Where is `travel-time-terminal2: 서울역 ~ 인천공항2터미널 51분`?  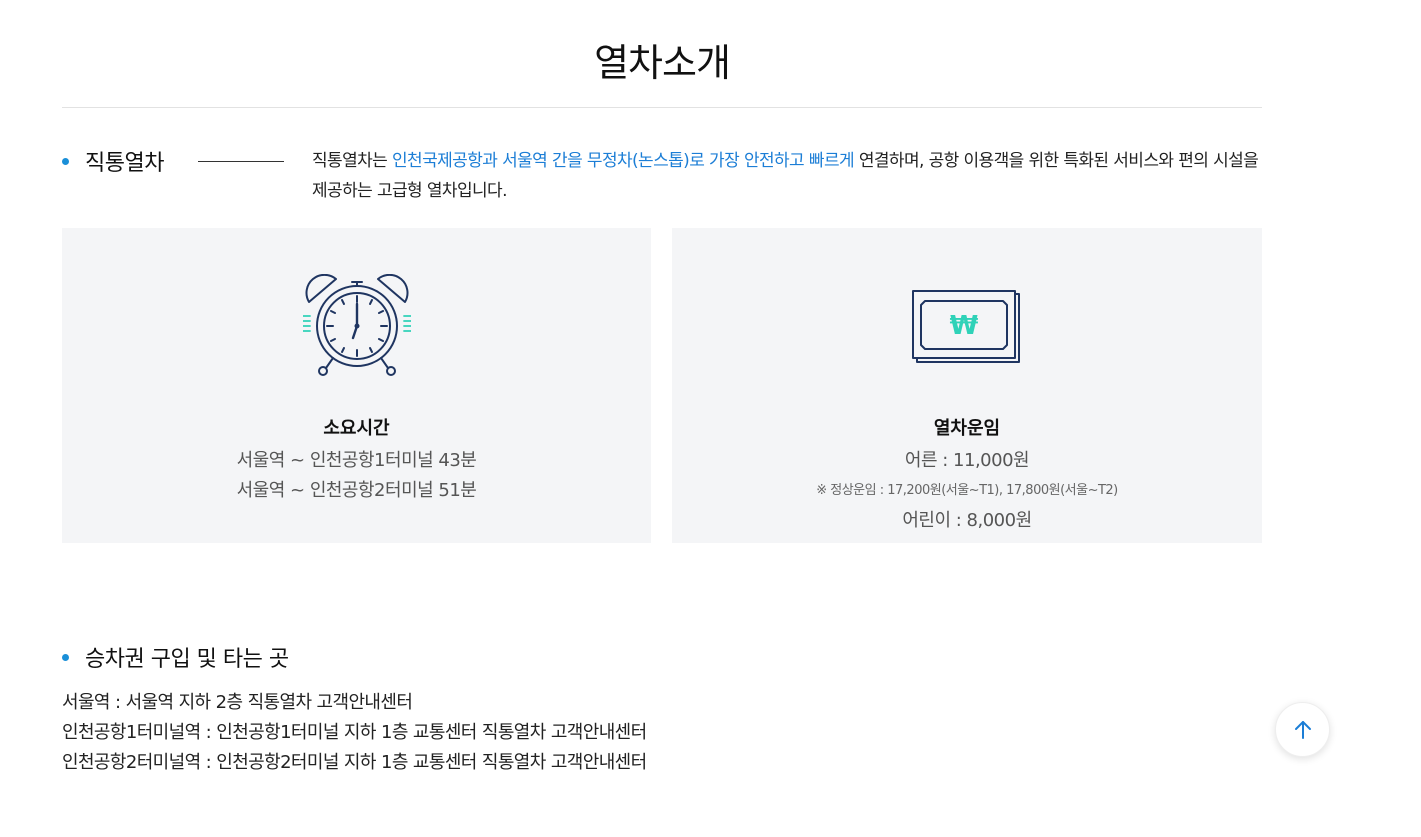 travel-time-terminal2: 서울역 ~ 인천공항2터미널 51분 is located at coordinates (356, 490).